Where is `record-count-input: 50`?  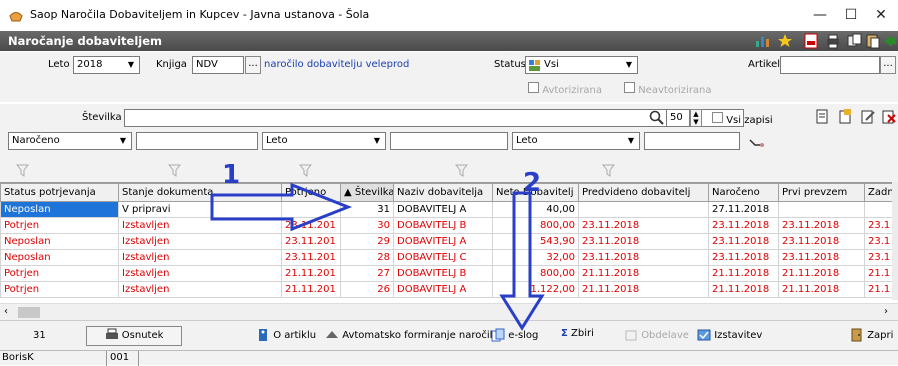
record-count-input: 50 is located at coordinates (678, 118).